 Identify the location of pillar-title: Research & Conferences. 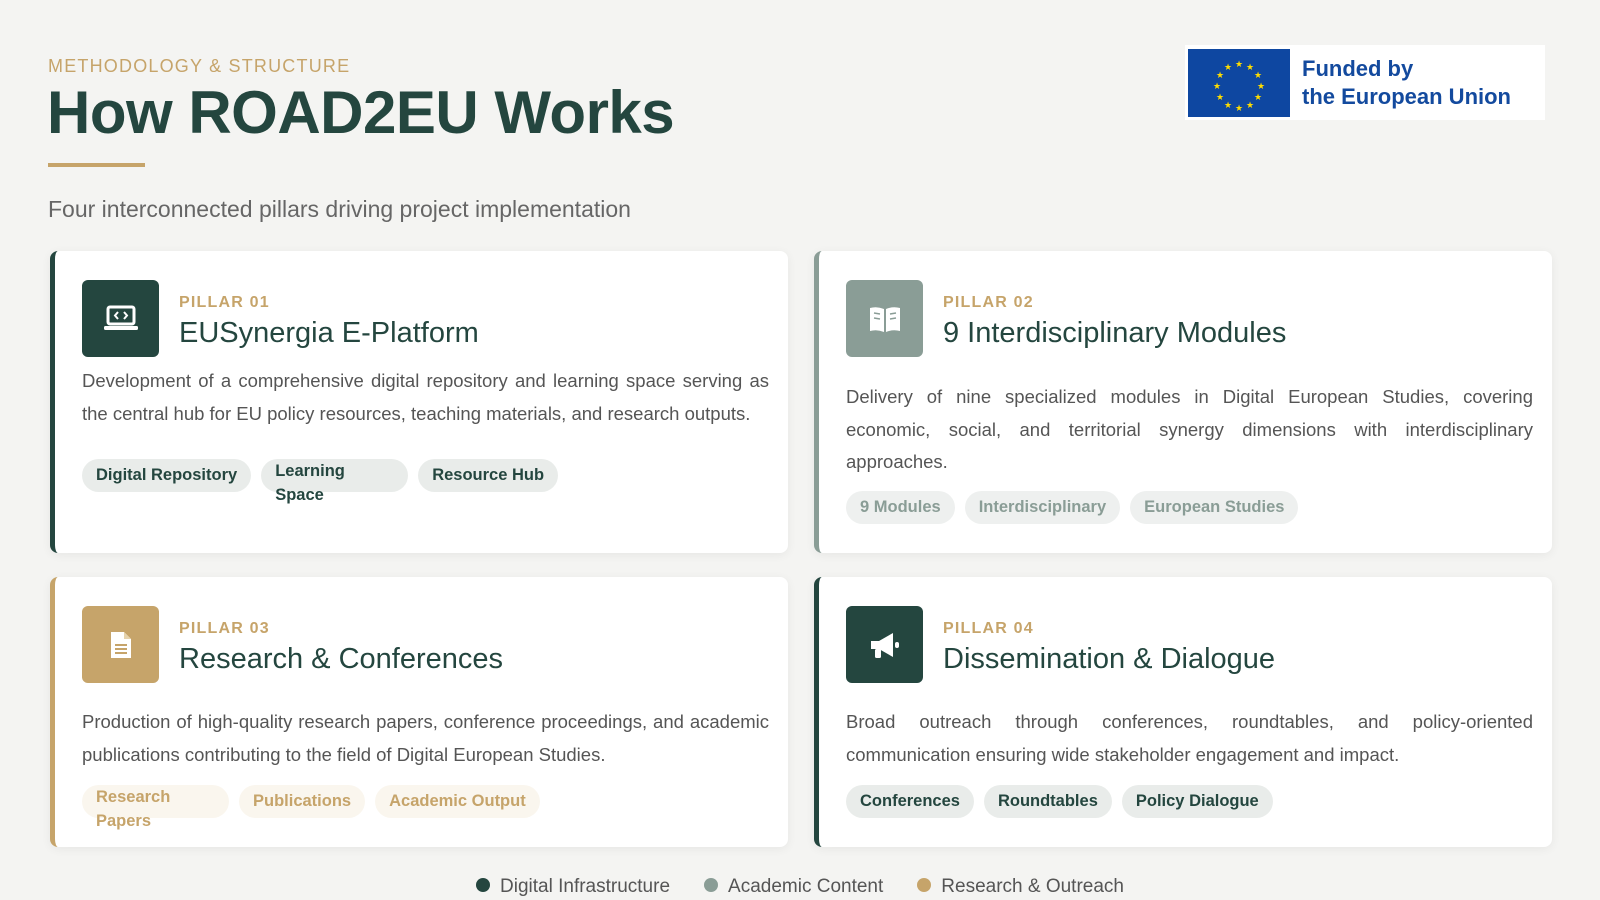
(341, 659).